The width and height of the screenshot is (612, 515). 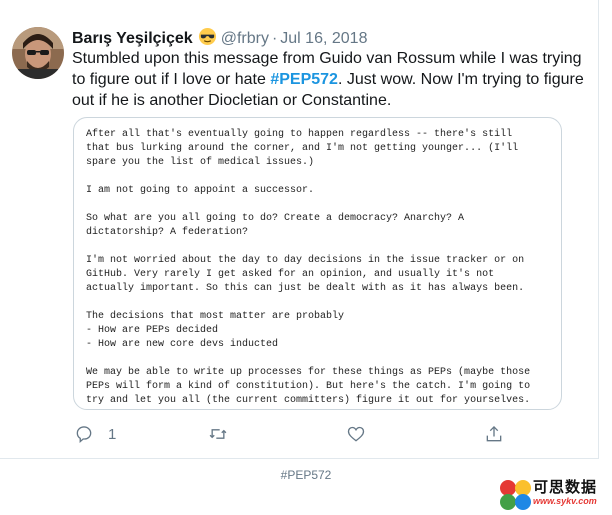 I want to click on watermark-url: www.sykv.com, so click(x=565, y=501).